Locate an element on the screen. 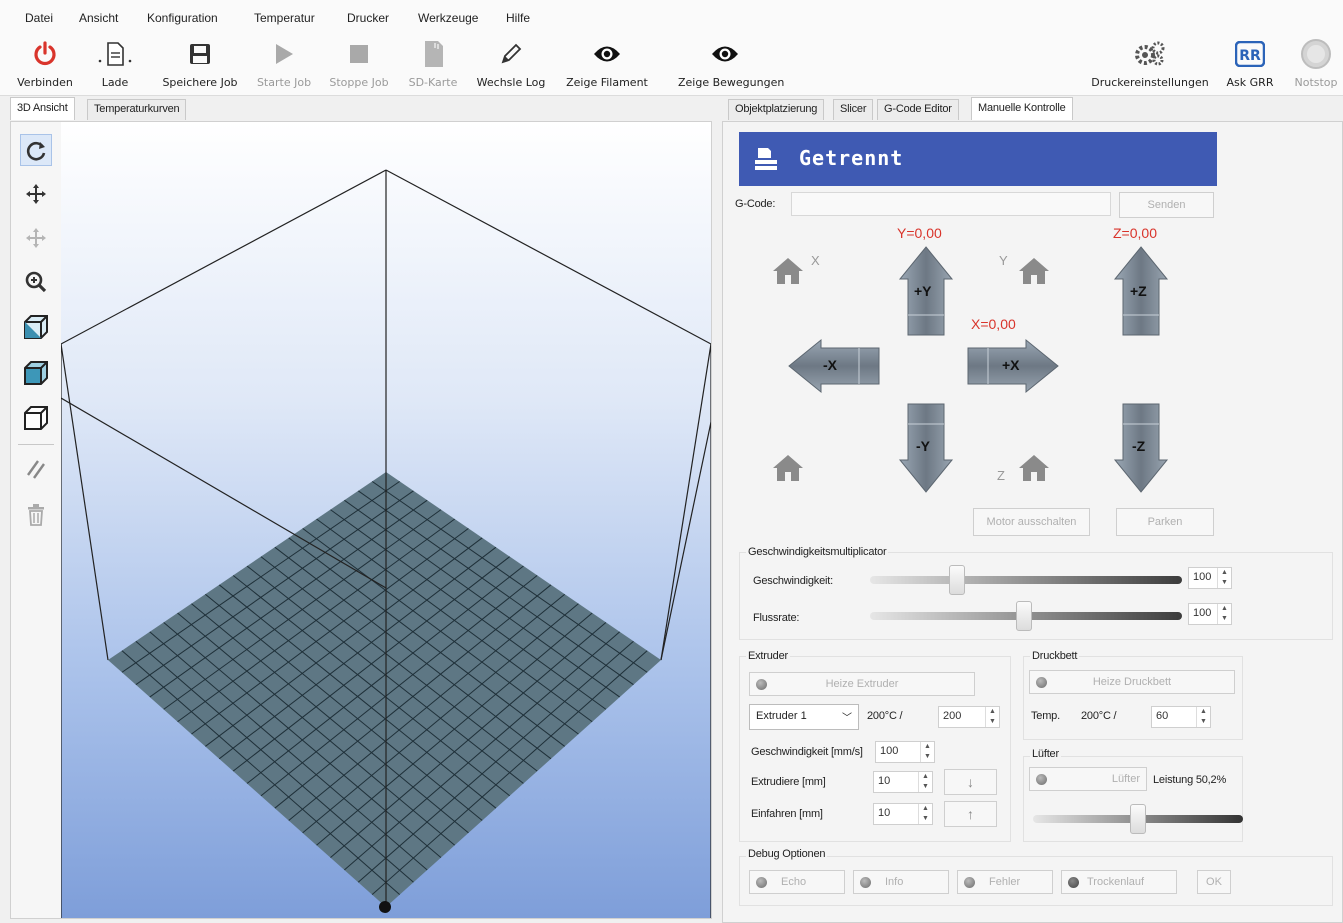  pencil-icon is located at coordinates (511, 54).